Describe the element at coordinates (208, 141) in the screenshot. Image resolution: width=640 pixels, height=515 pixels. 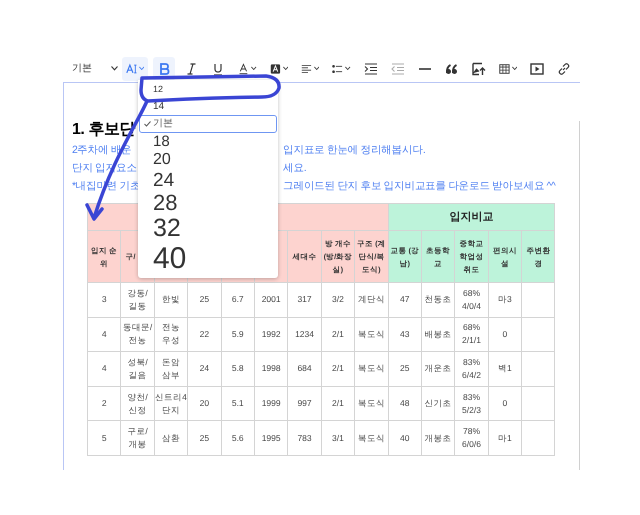
I see `font-size-option: 18` at that location.